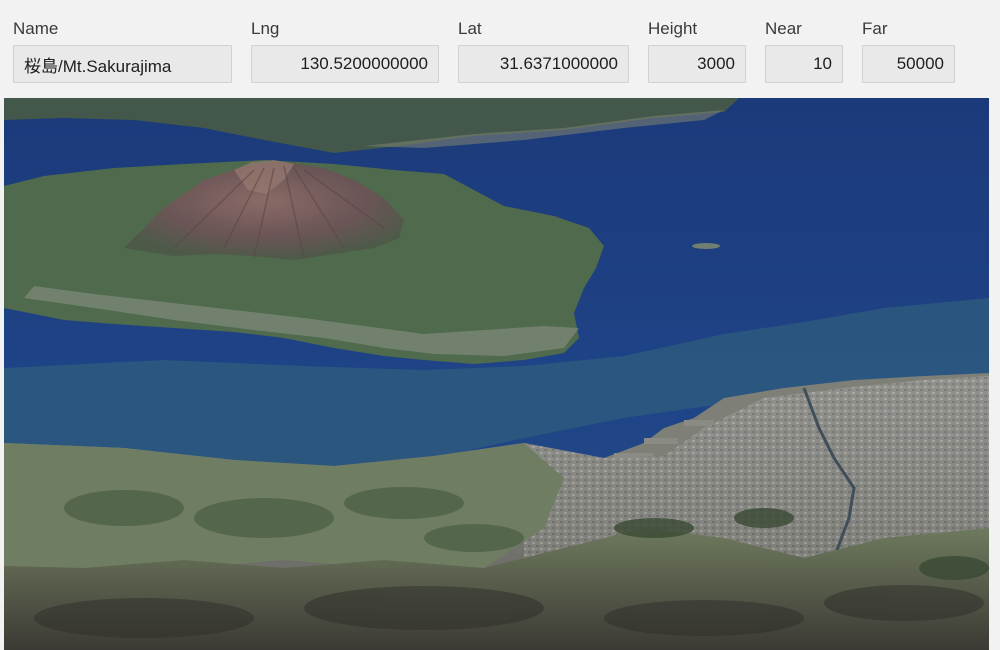 Image resolution: width=1000 pixels, height=650 pixels. I want to click on page-scrollbar-track, so click(994, 374).